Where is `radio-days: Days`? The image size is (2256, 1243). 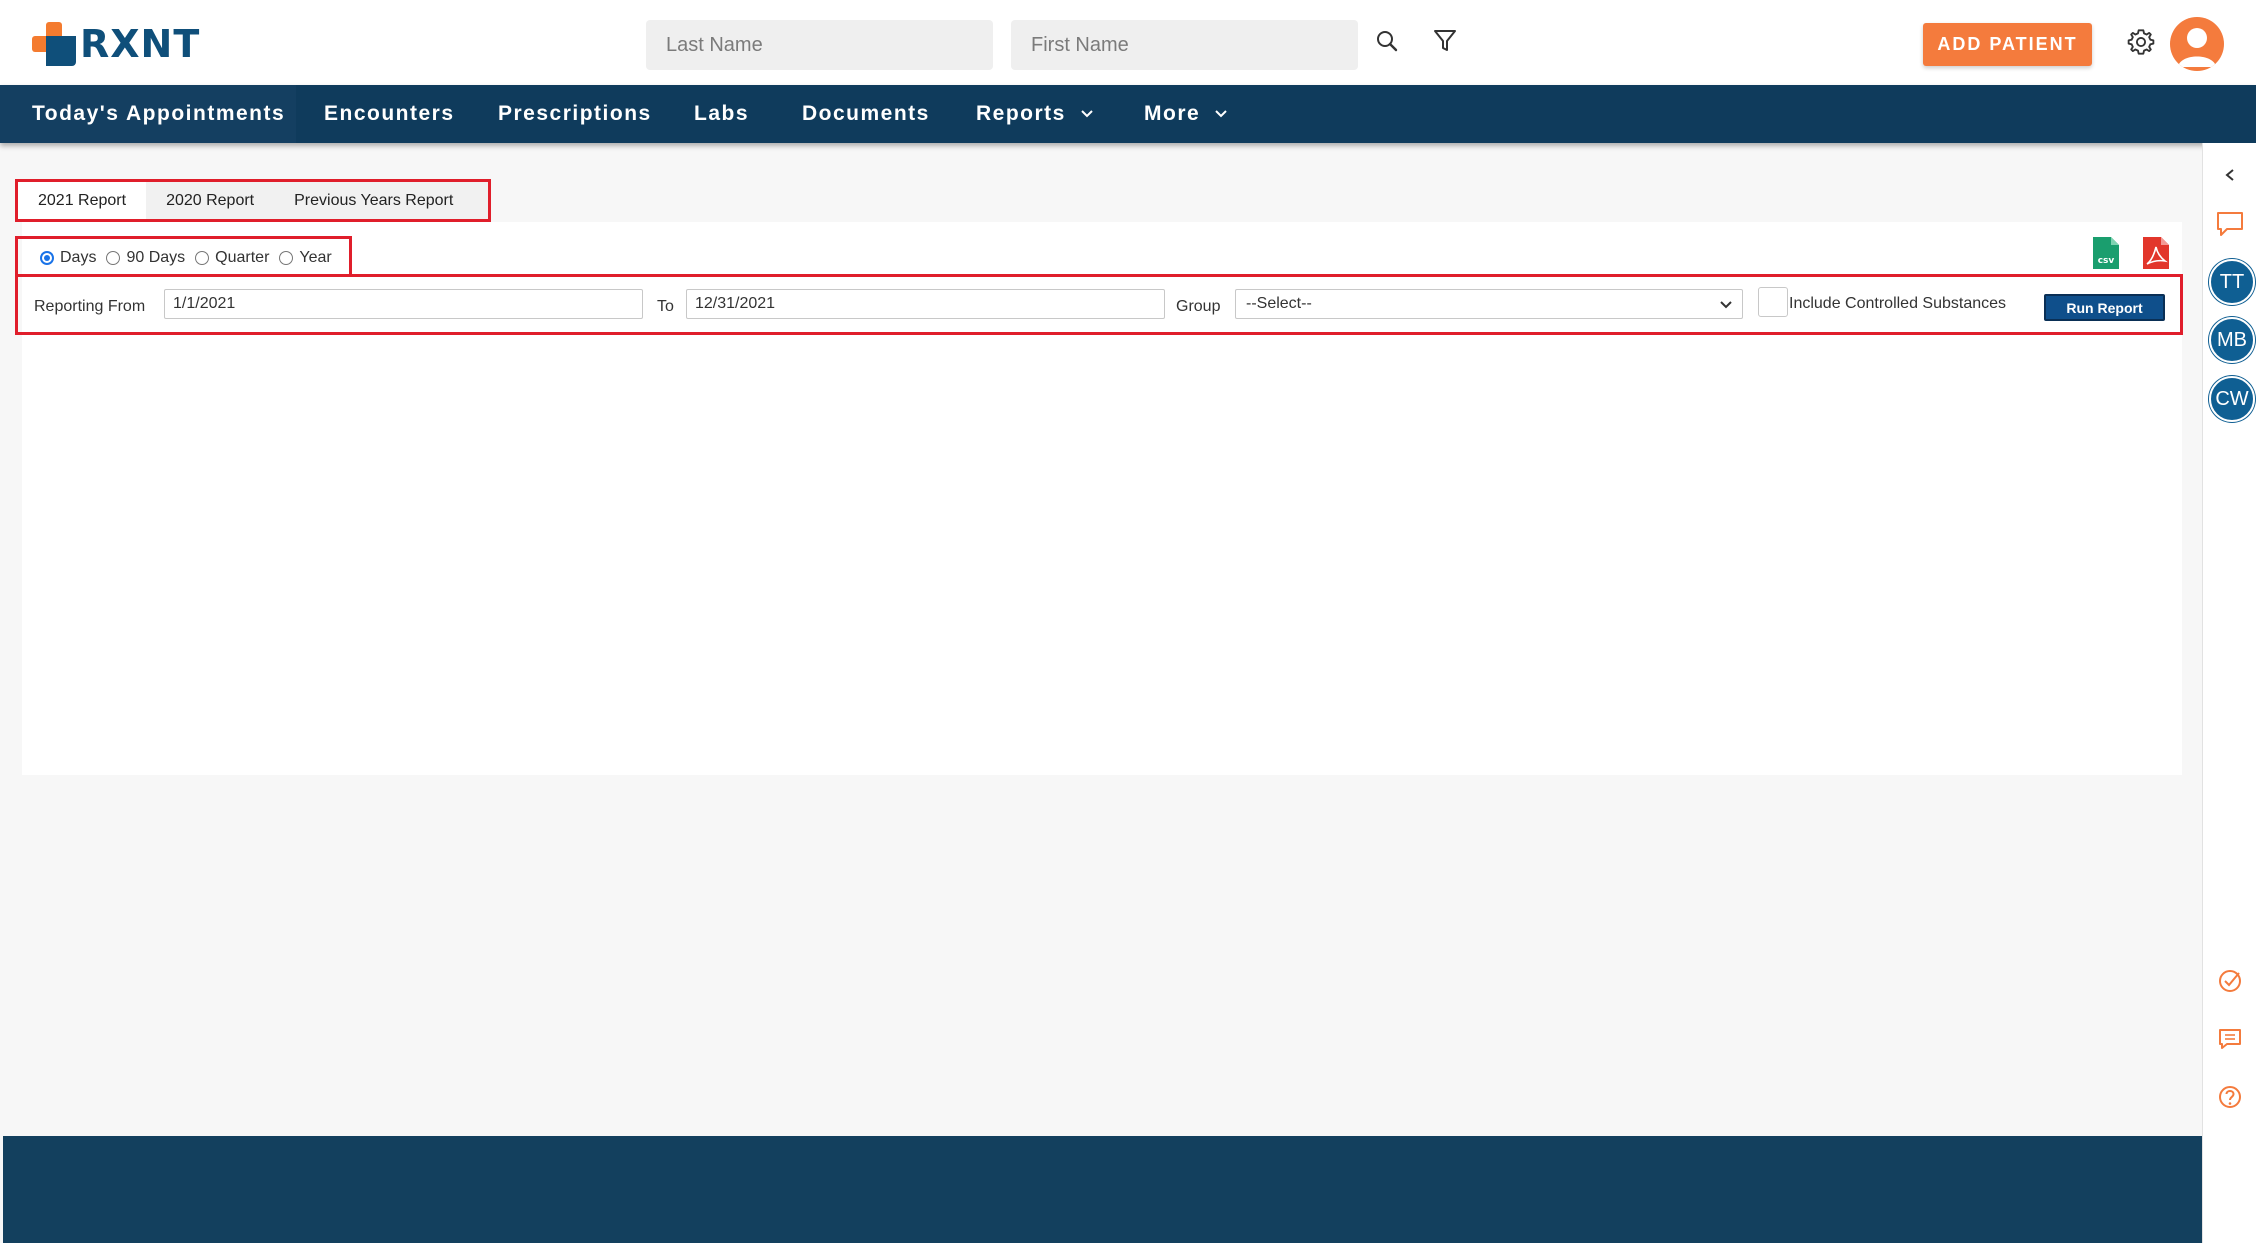
radio-days: Days is located at coordinates (68, 258).